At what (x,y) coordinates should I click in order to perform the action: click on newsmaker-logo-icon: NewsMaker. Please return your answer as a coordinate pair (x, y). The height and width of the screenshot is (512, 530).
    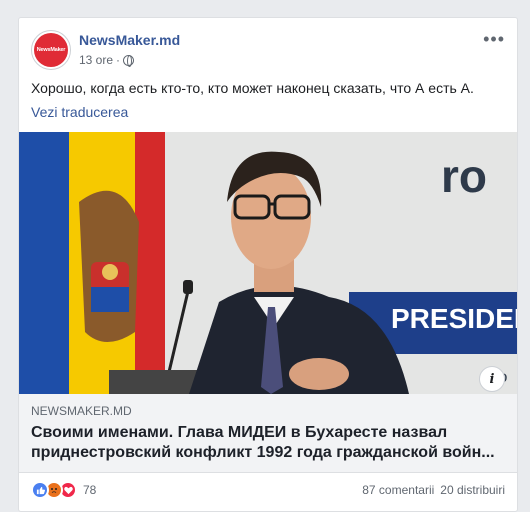
    Looking at the image, I should click on (51, 50).